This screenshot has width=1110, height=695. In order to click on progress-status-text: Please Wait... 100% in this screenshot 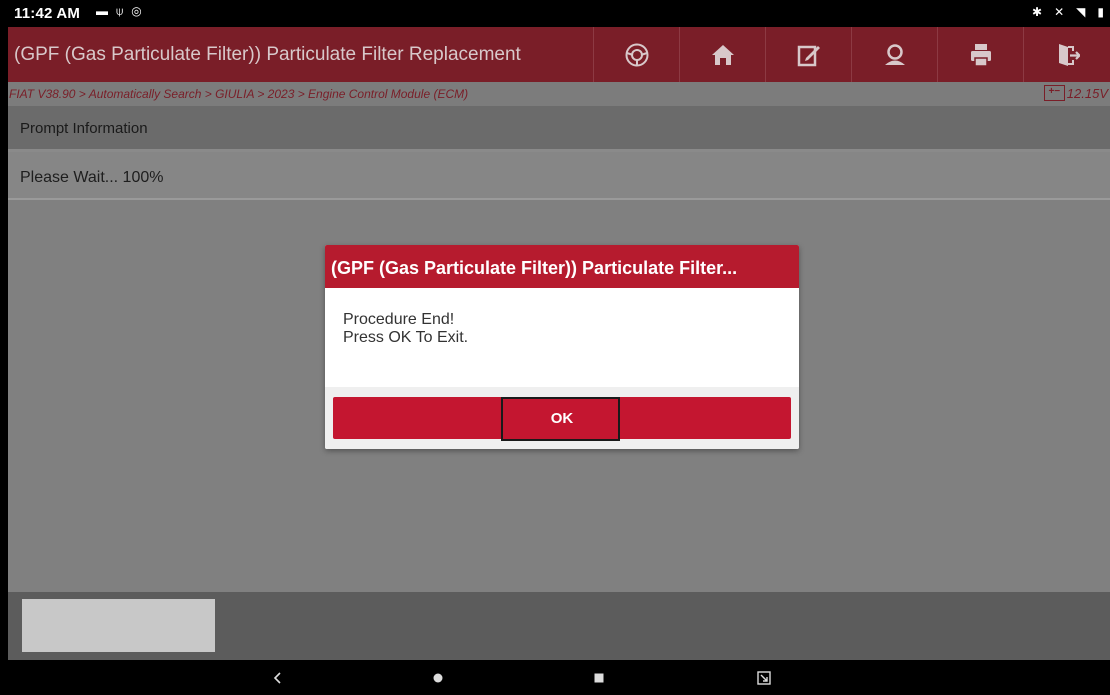, I will do `click(92, 177)`.